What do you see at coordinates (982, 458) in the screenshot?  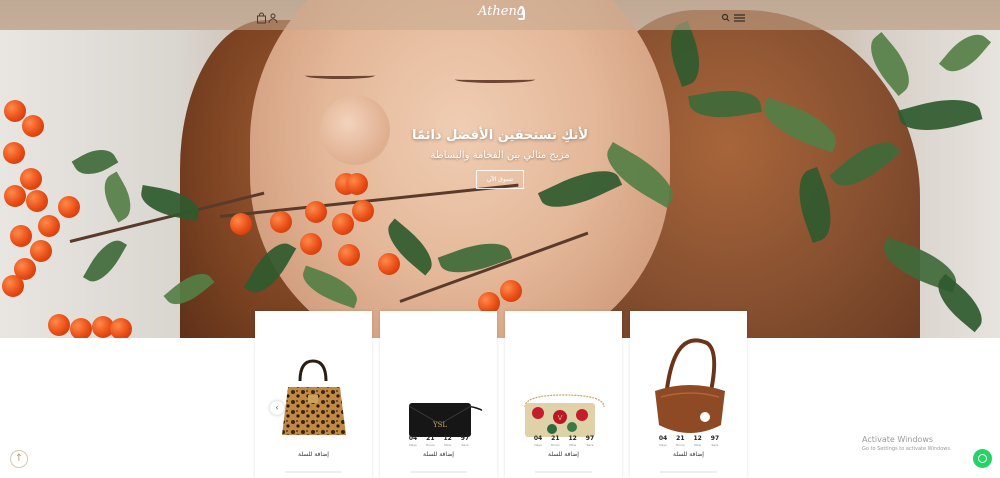 I see `whatsapp-icon` at bounding box center [982, 458].